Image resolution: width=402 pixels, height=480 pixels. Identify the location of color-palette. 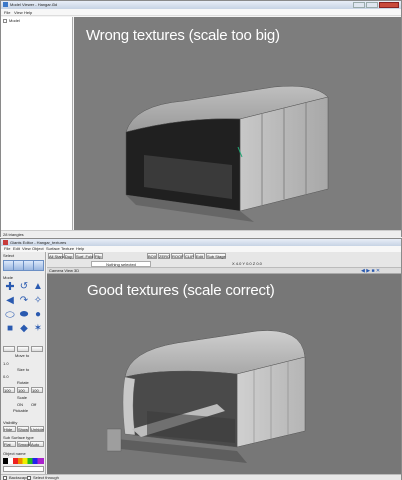
(23, 461).